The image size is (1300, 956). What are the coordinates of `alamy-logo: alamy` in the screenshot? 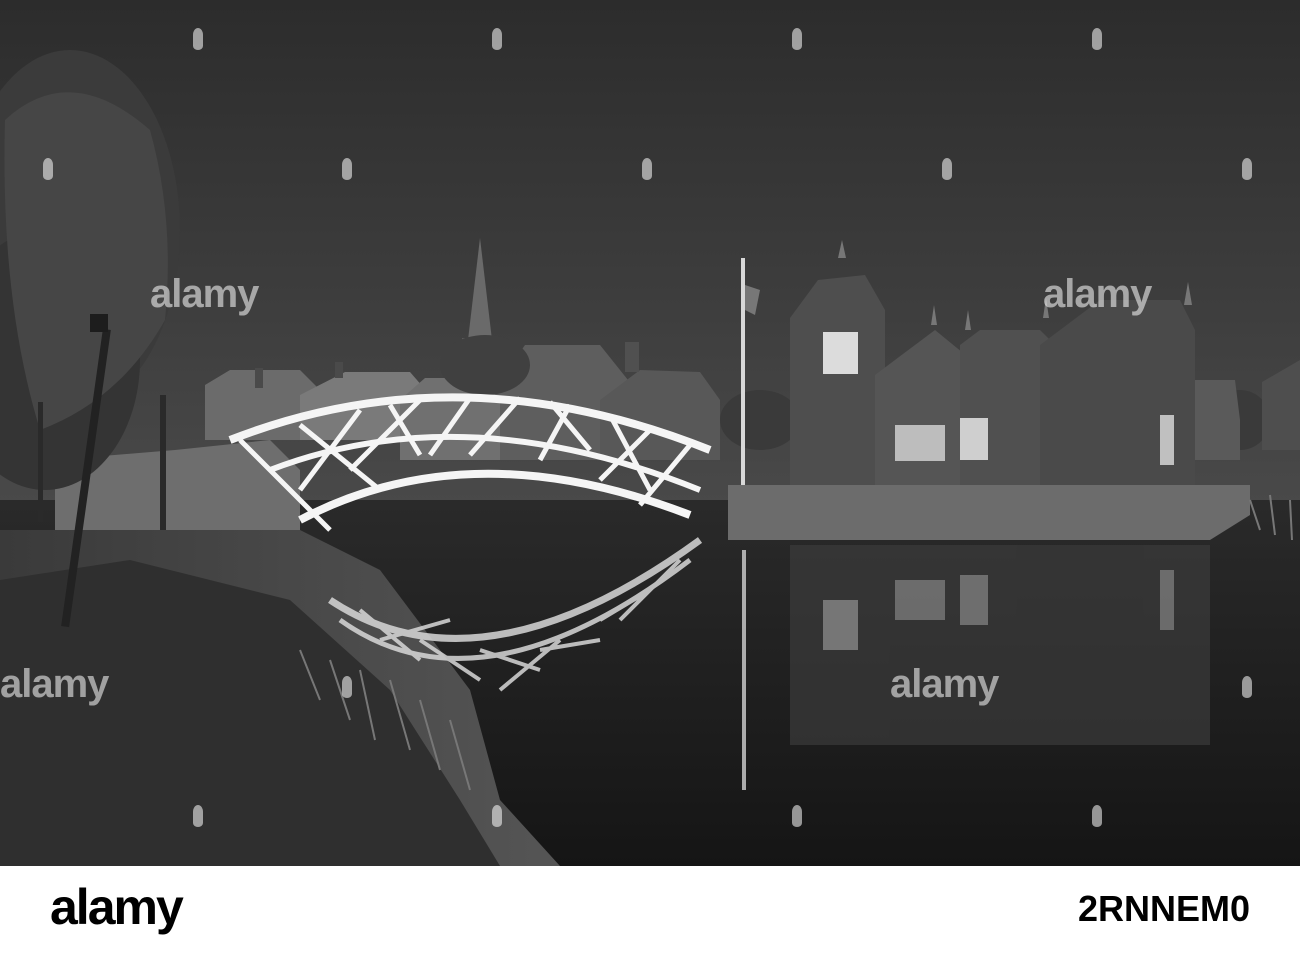 It's located at (117, 907).